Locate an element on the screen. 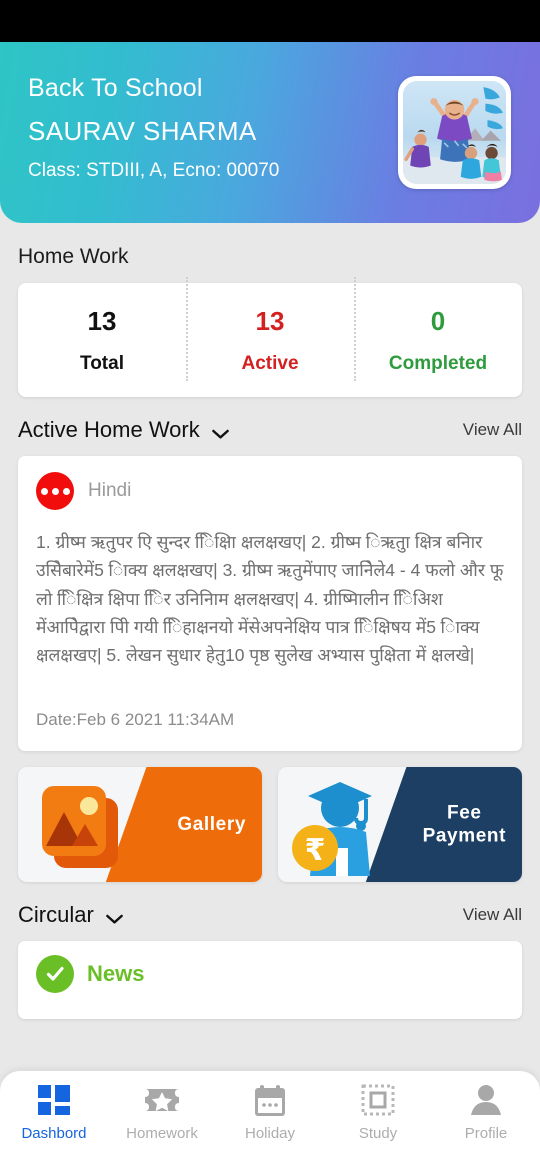 This screenshot has height=1170, width=540. student-photo-illustration is located at coordinates (454, 132).